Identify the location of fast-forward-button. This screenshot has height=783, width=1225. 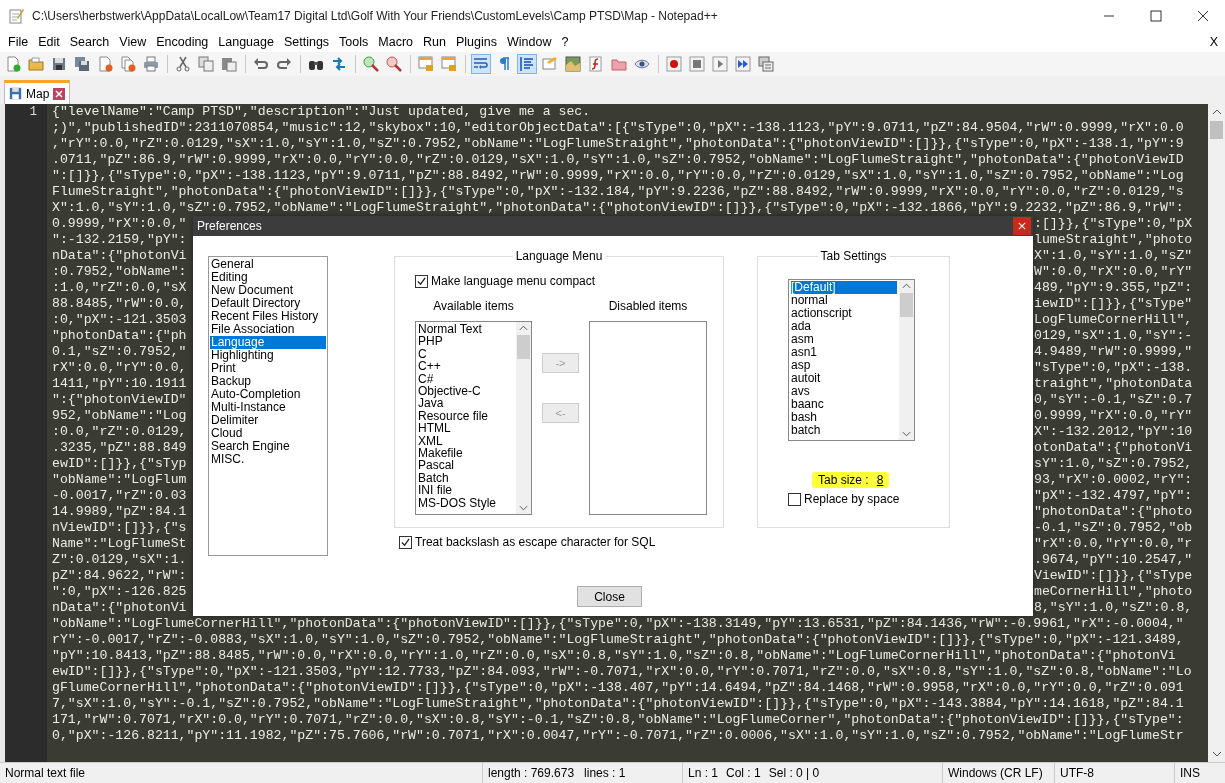
(743, 64).